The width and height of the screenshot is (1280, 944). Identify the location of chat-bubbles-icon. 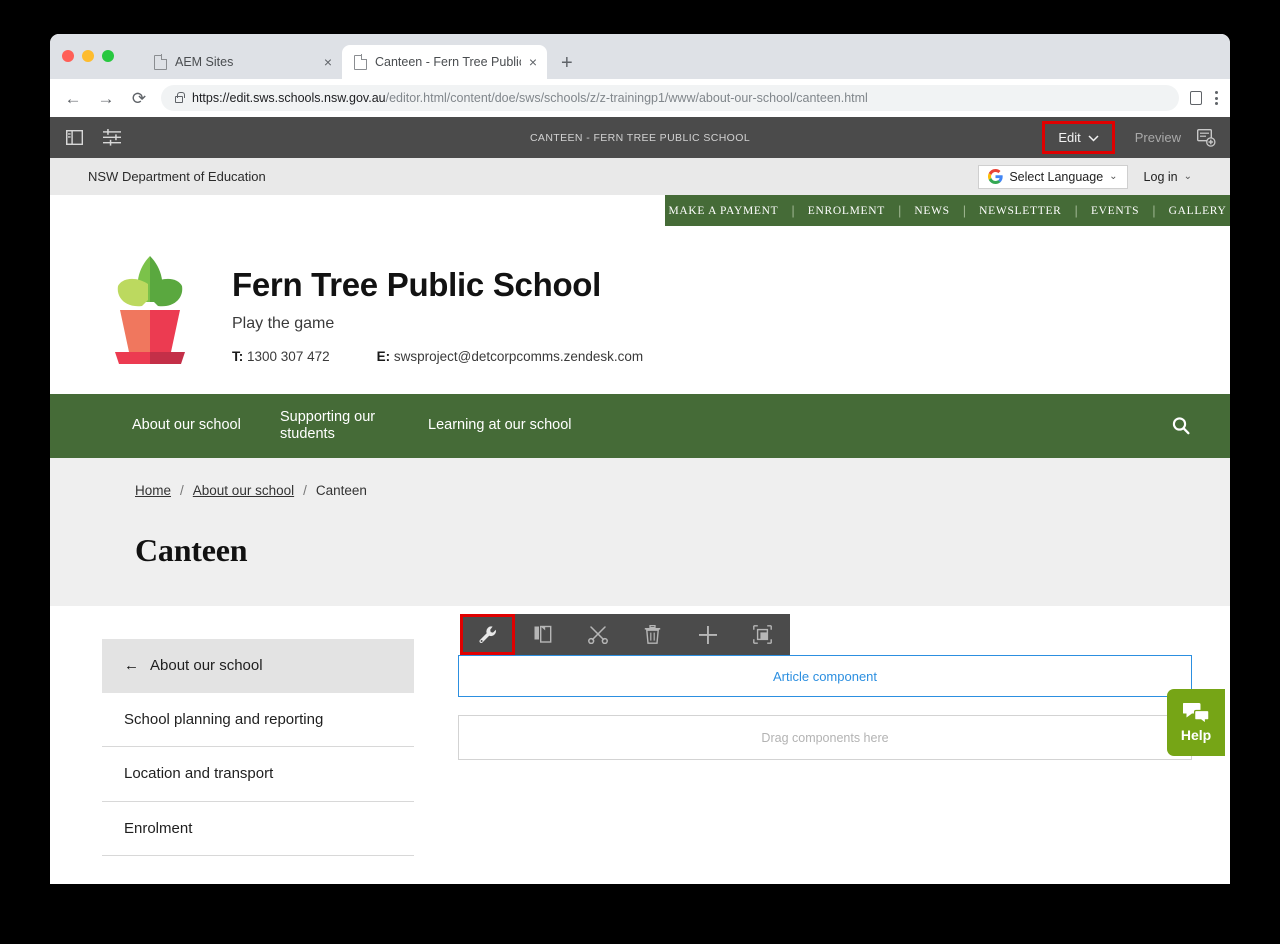
(1196, 713).